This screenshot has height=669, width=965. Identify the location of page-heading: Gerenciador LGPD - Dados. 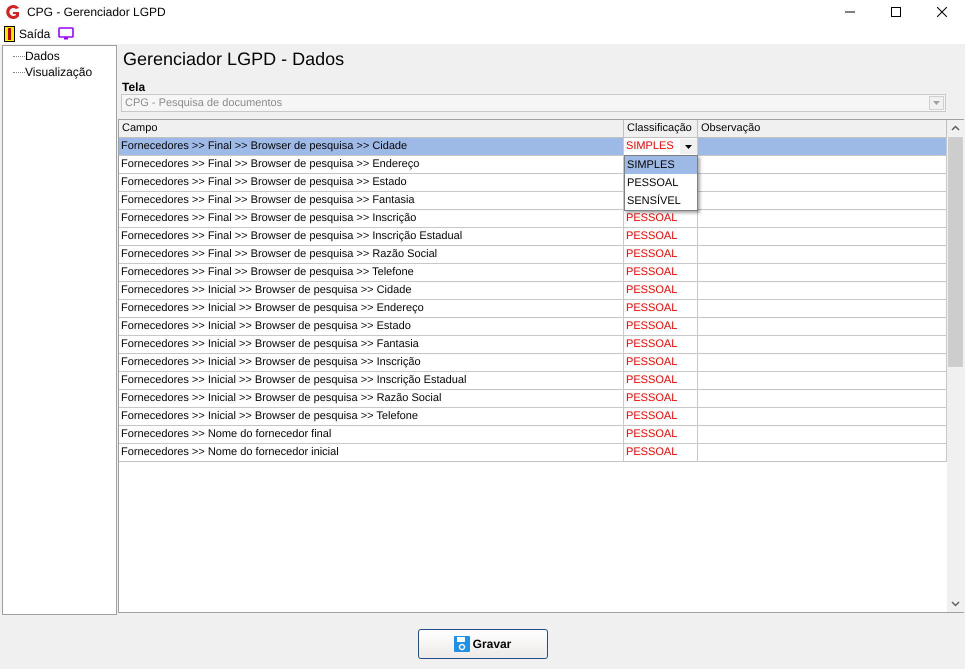
(234, 59).